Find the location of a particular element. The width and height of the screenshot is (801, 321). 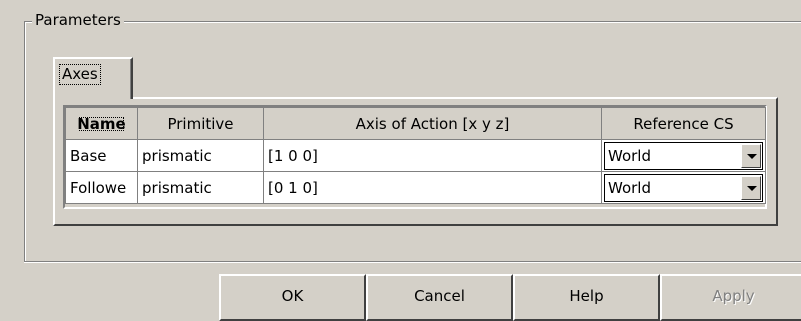

apply-button: Apply is located at coordinates (730, 297).